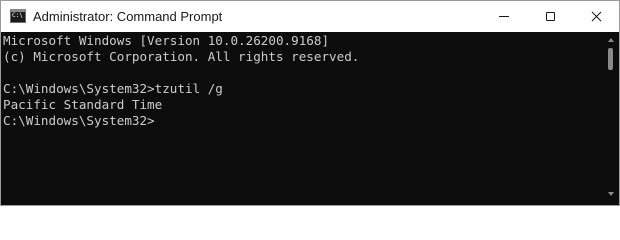 Image resolution: width=620 pixels, height=240 pixels. I want to click on minimize-button, so click(504, 16).